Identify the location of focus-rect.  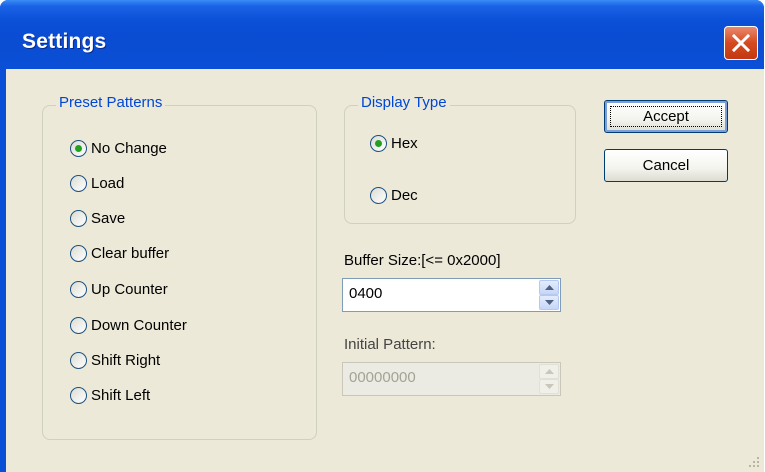
(666, 116).